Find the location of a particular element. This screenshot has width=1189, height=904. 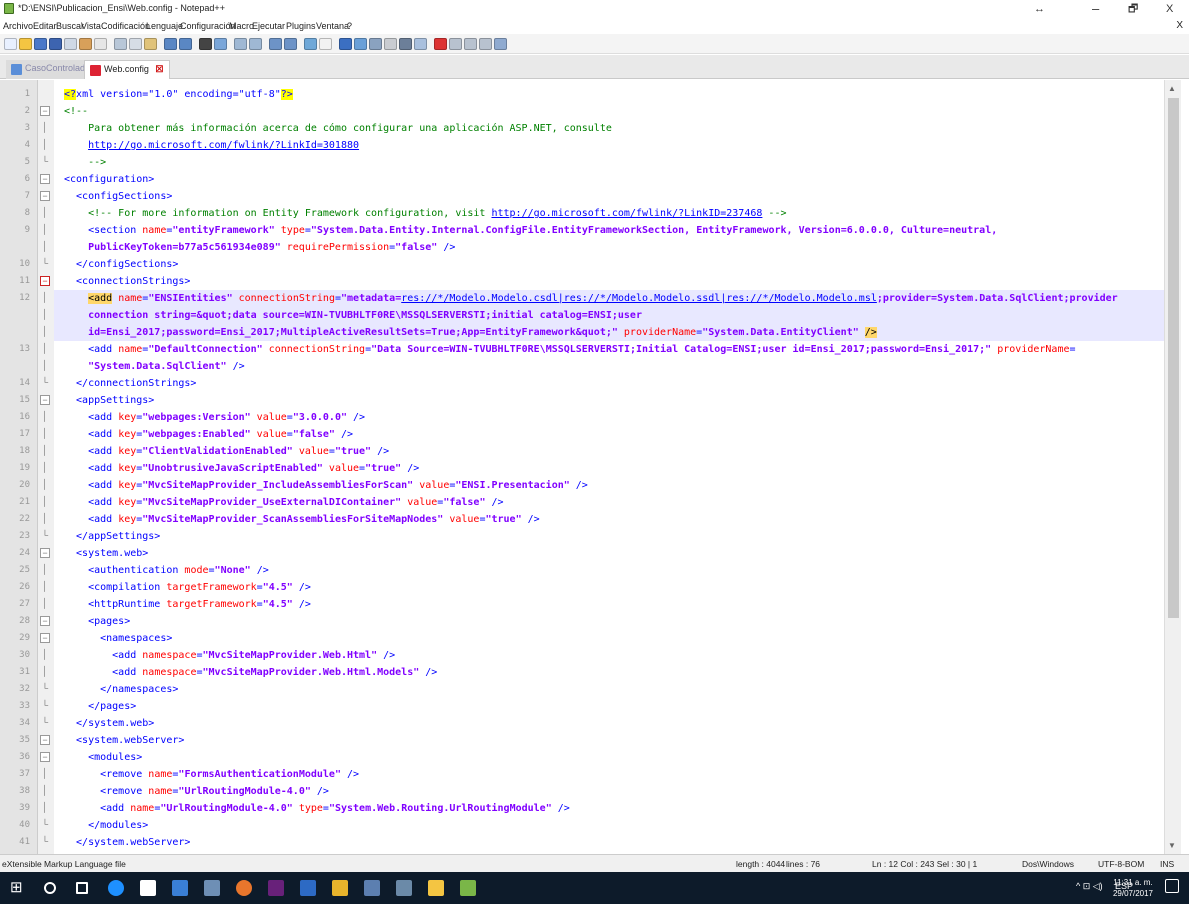

folder-icon is located at coordinates (340, 888).